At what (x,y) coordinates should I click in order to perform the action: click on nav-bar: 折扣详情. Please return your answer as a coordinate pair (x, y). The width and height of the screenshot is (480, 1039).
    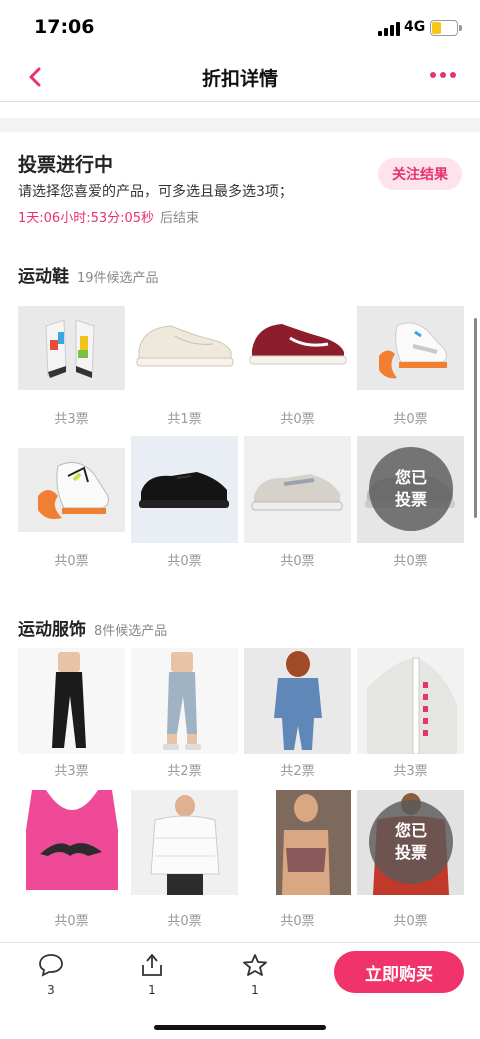
    Looking at the image, I should click on (240, 77).